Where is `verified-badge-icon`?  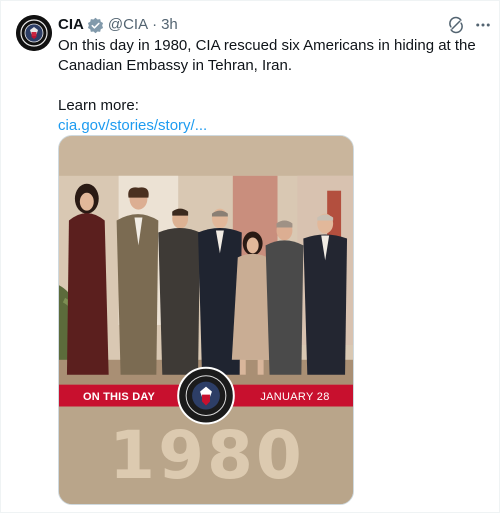 verified-badge-icon is located at coordinates (95, 25).